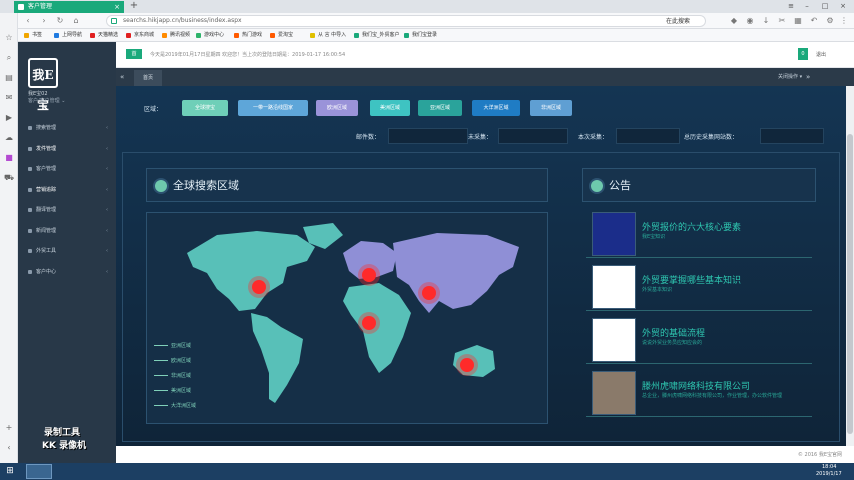 This screenshot has width=854, height=480. What do you see at coordinates (678, 20) in the screenshot?
I see `search-box-label: 在此搜索` at bounding box center [678, 20].